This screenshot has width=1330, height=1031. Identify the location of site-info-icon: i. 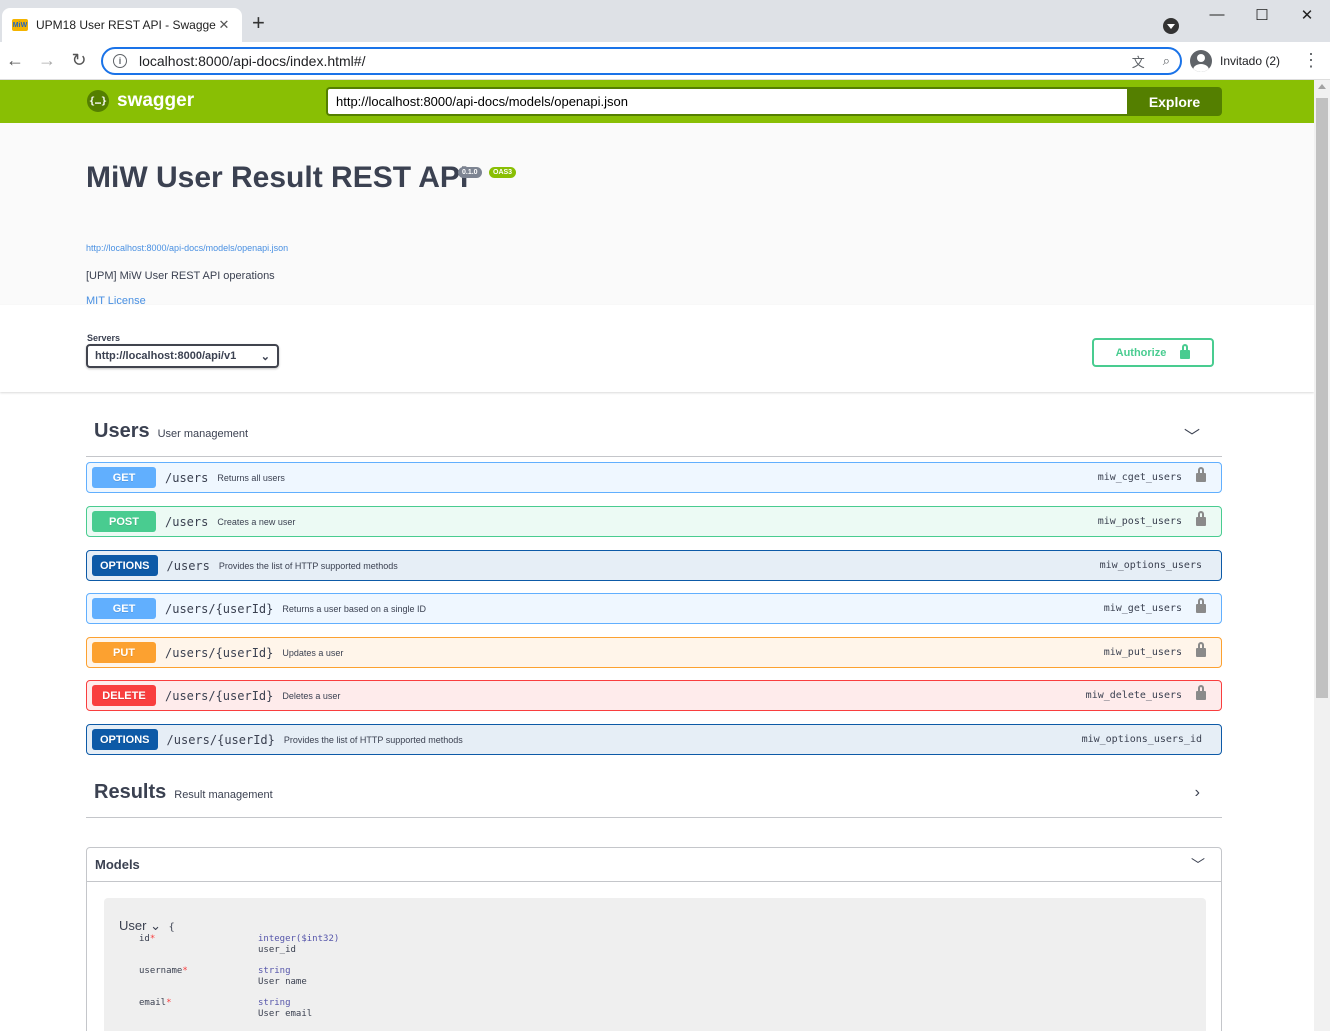
(120, 61).